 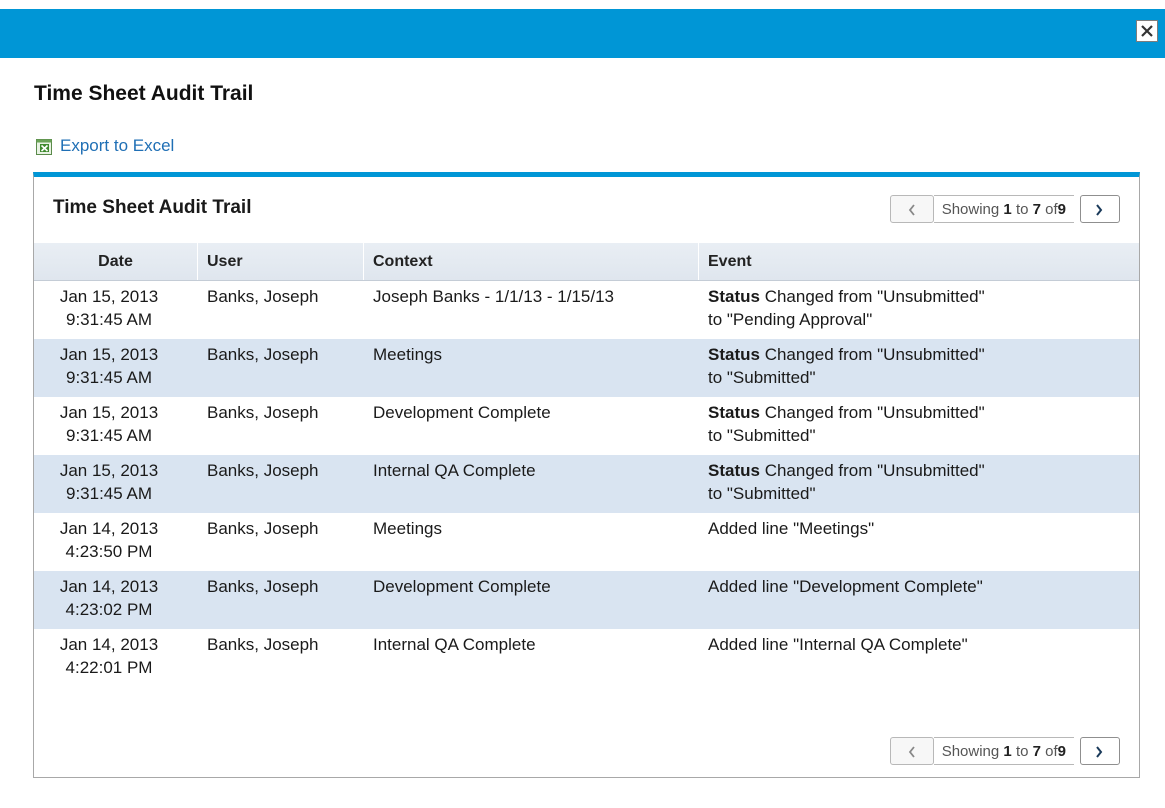 What do you see at coordinates (919, 261) in the screenshot?
I see `column-header-event: Event` at bounding box center [919, 261].